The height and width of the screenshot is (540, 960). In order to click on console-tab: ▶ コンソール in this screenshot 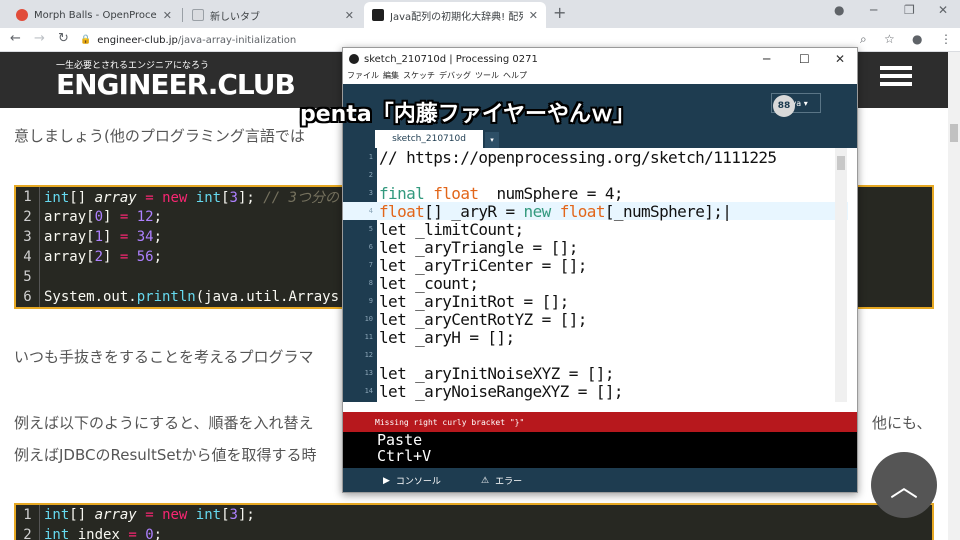, I will do `click(412, 481)`.